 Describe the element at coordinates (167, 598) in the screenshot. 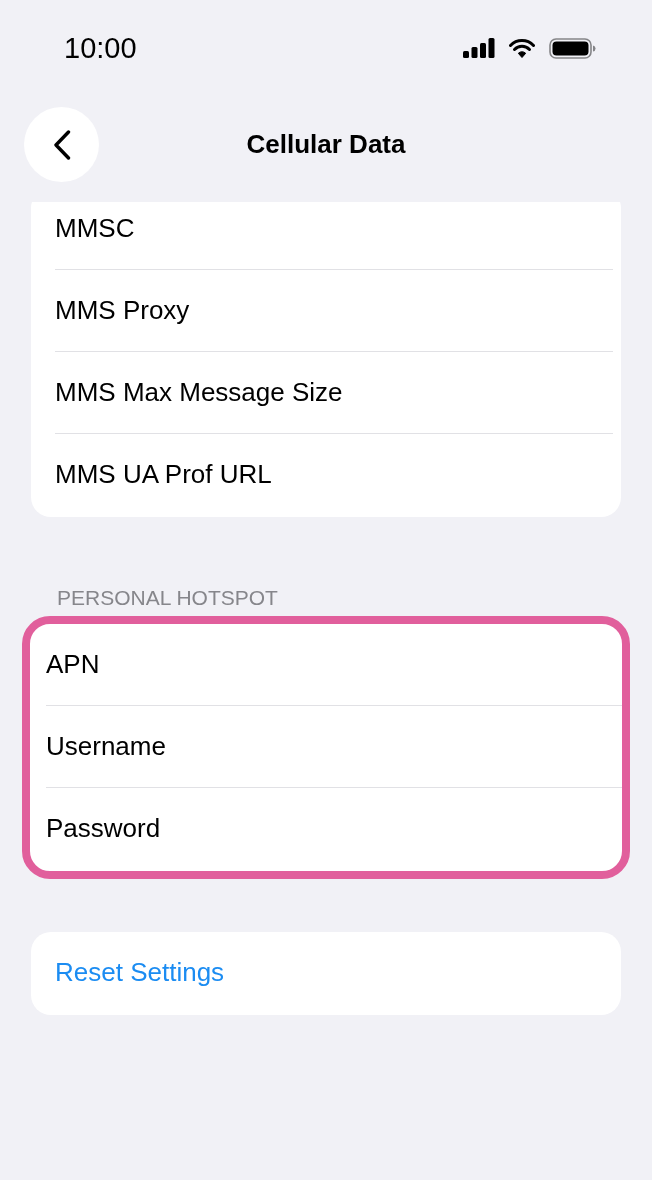

I see `section-header: PERSONAL HOTSPOT` at that location.